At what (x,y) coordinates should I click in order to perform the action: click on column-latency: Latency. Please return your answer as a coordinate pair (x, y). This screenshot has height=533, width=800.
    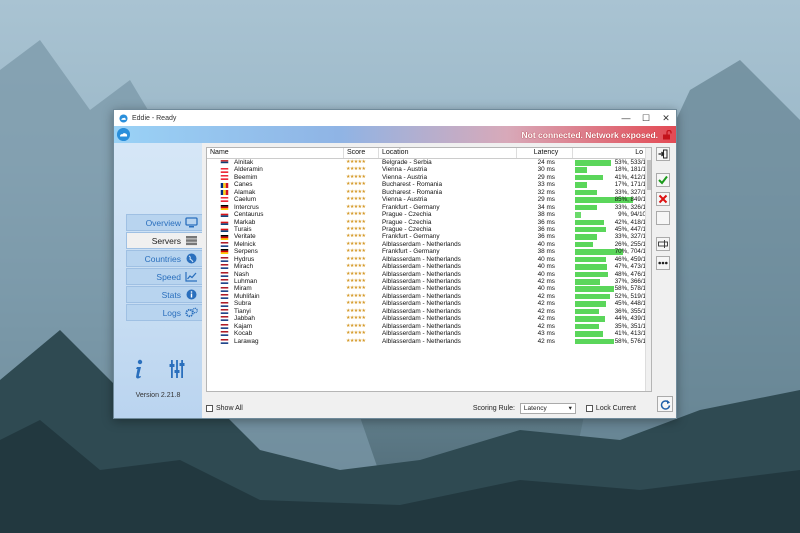
    Looking at the image, I should click on (545, 153).